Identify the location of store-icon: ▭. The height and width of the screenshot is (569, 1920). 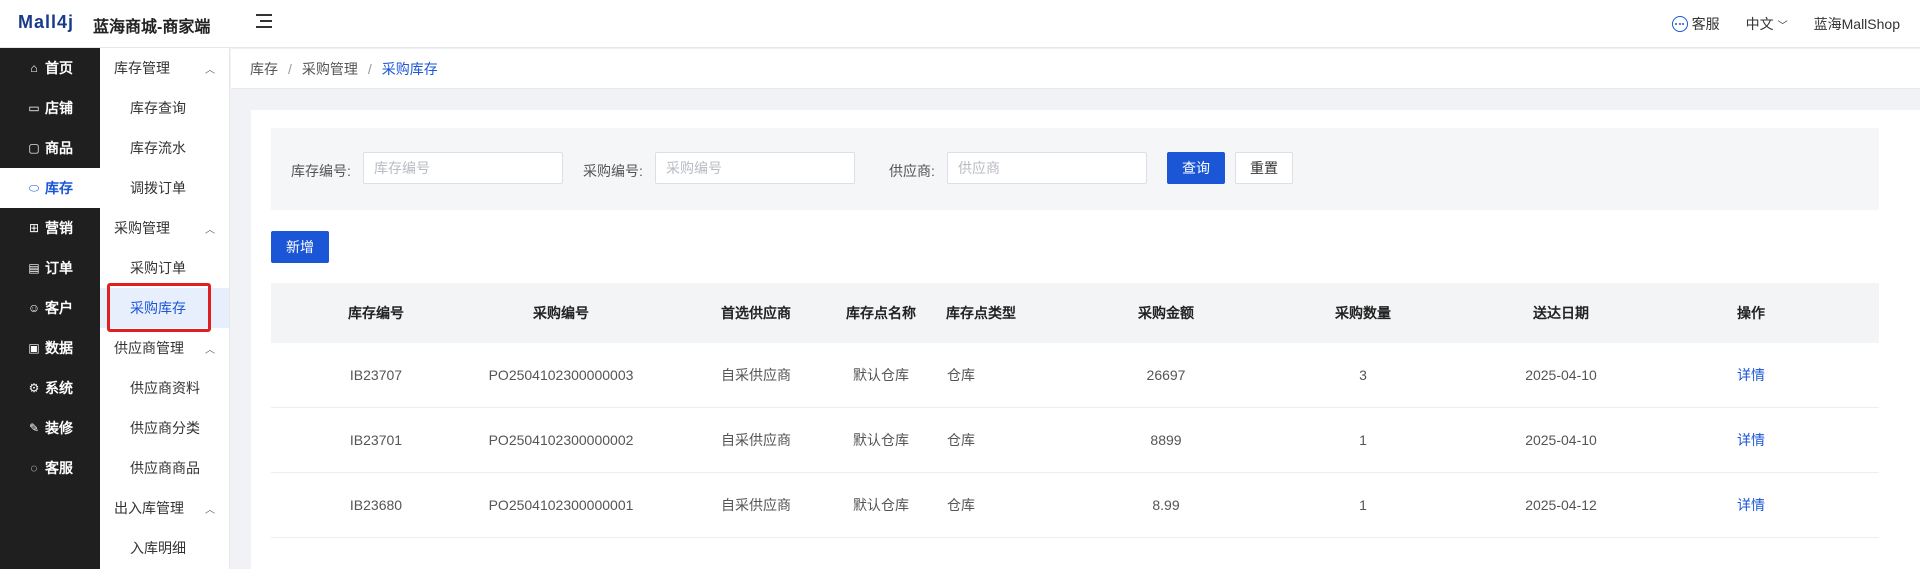
(34, 108).